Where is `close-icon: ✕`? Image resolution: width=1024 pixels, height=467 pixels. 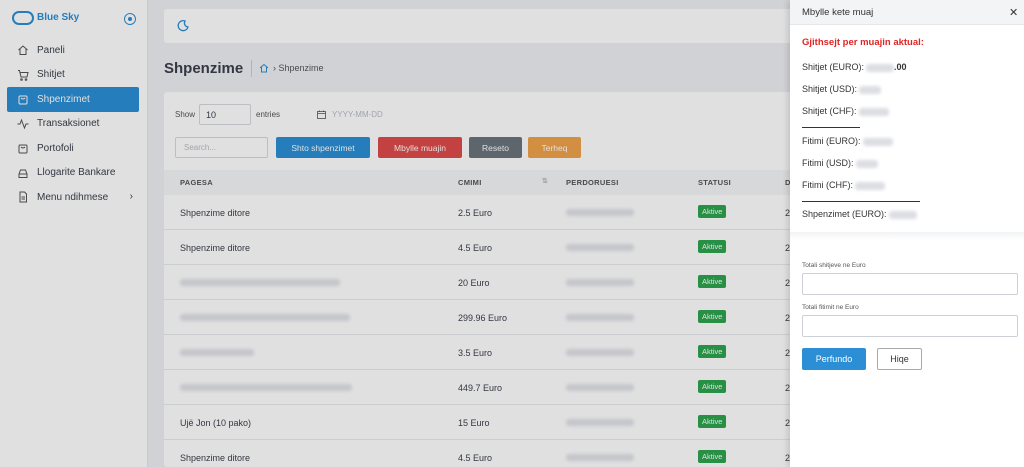
close-icon: ✕ is located at coordinates (1013, 12).